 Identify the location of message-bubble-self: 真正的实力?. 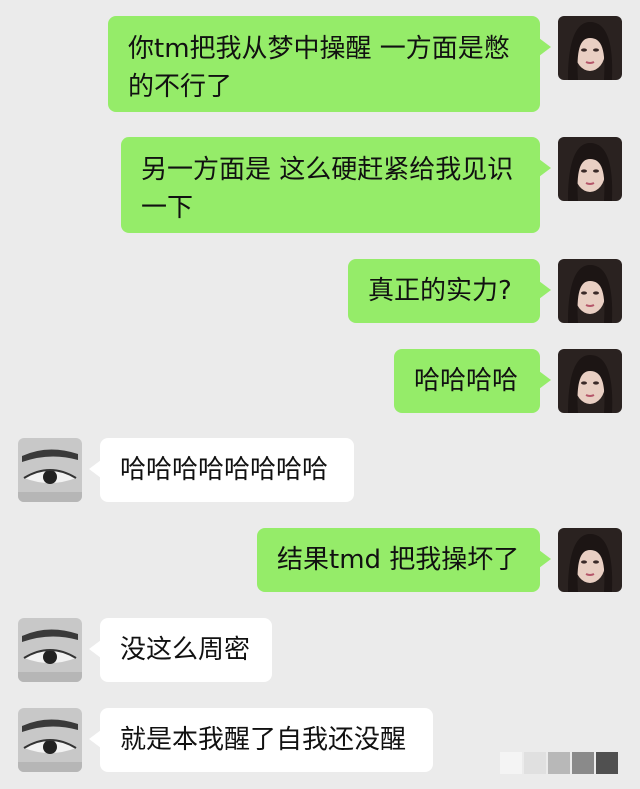
(449, 291).